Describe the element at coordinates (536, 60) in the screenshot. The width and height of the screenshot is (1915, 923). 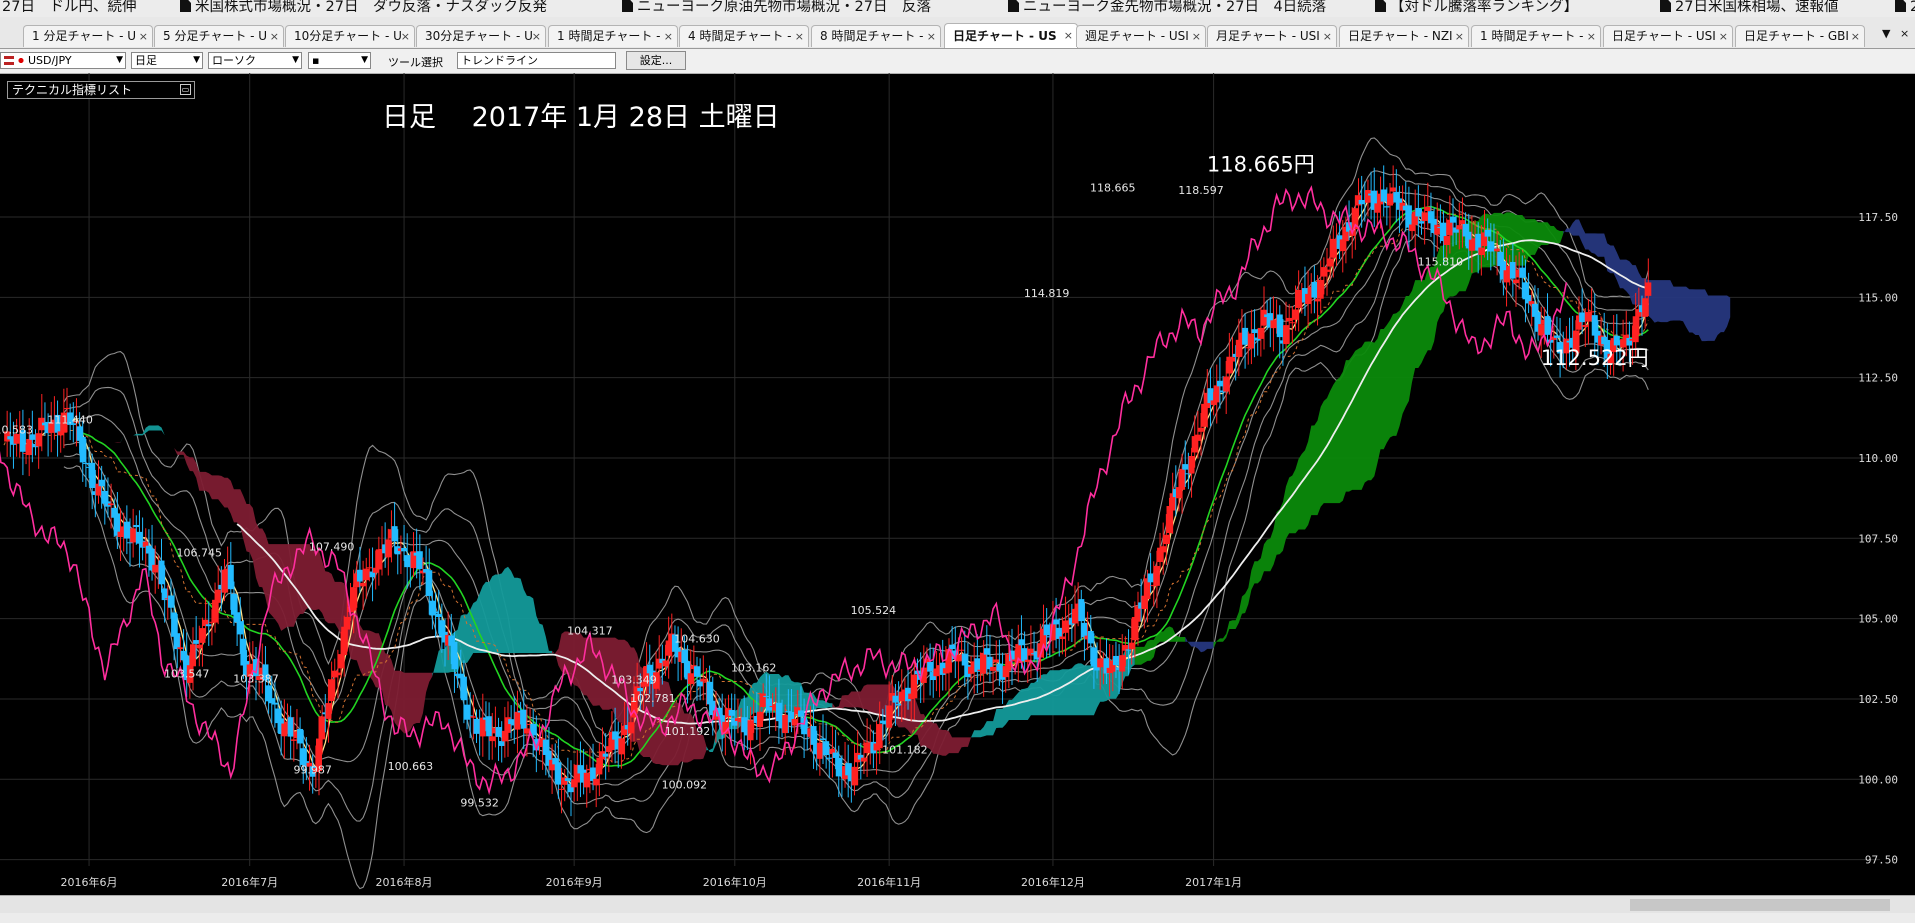
I see `tool-field: トレンドライン` at that location.